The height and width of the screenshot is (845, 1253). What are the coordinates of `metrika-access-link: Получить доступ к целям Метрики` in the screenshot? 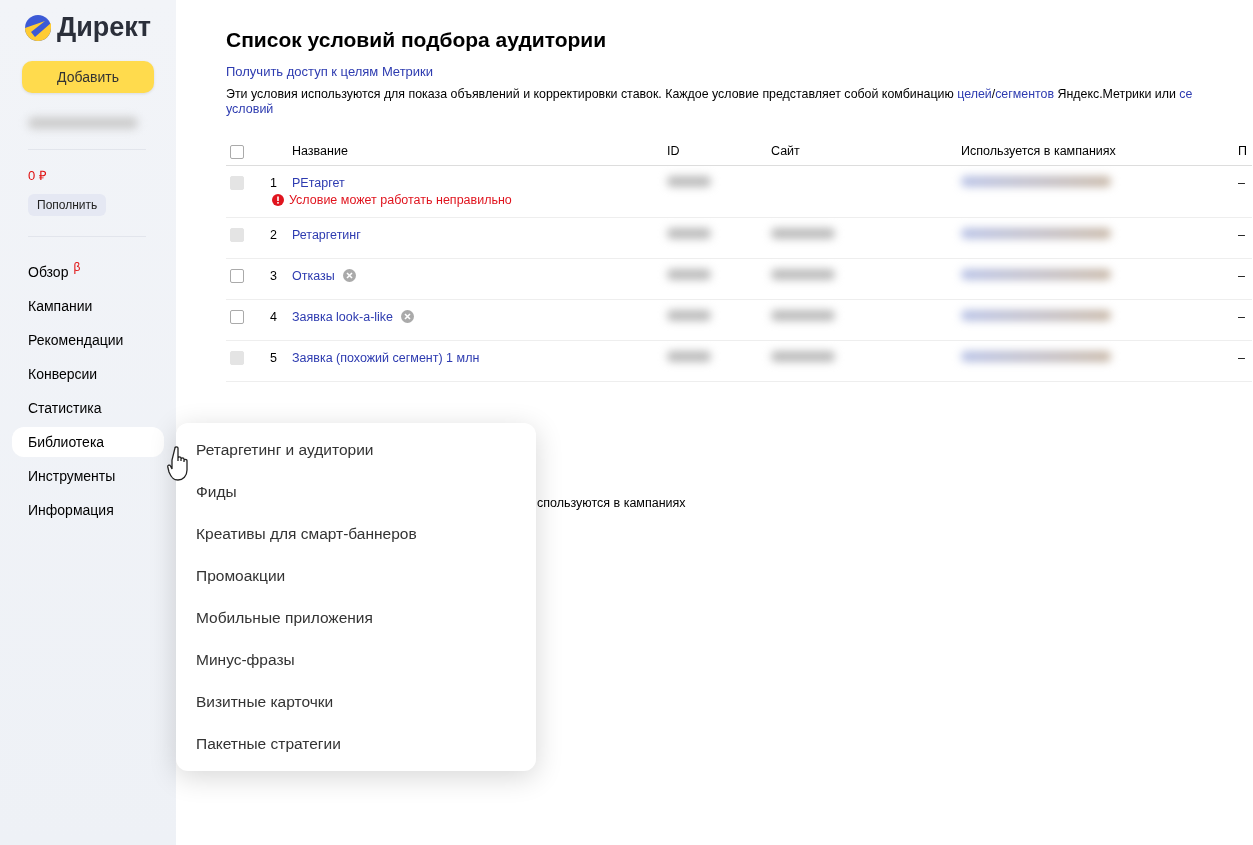 It's located at (330, 71).